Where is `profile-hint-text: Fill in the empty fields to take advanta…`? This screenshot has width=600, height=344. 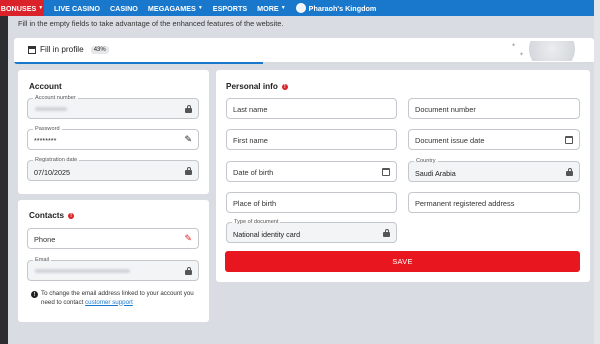
profile-hint-text: Fill in the empty fields to take advanta… is located at coordinates (151, 23).